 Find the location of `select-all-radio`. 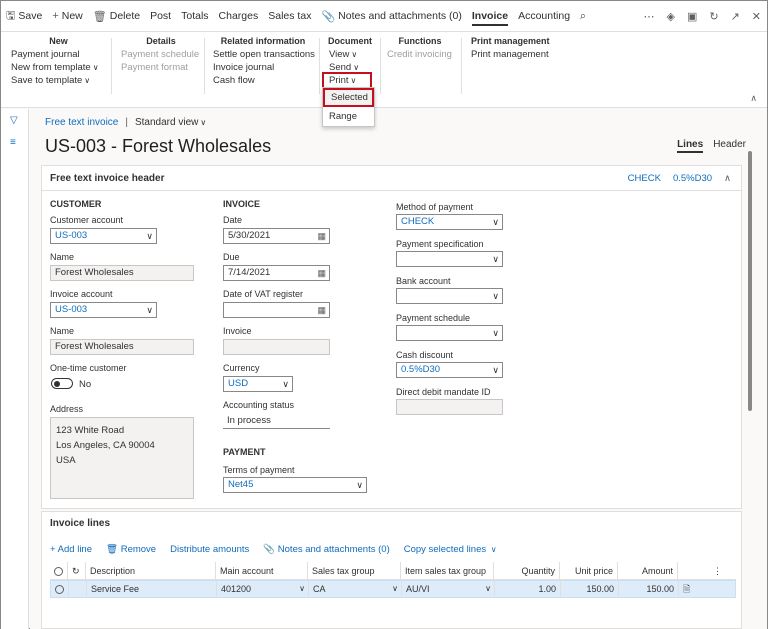

select-all-radio is located at coordinates (59, 570).